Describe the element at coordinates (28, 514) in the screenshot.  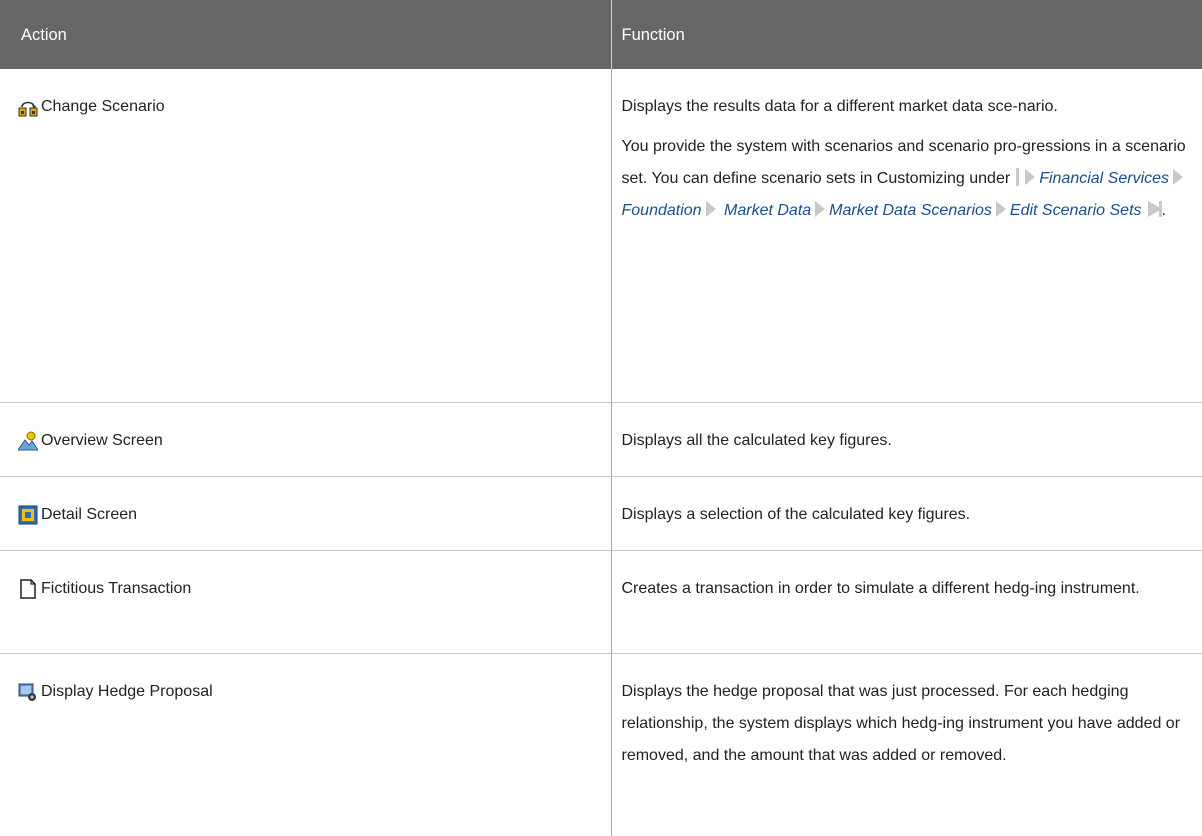
I see `detail-screen-icon` at that location.